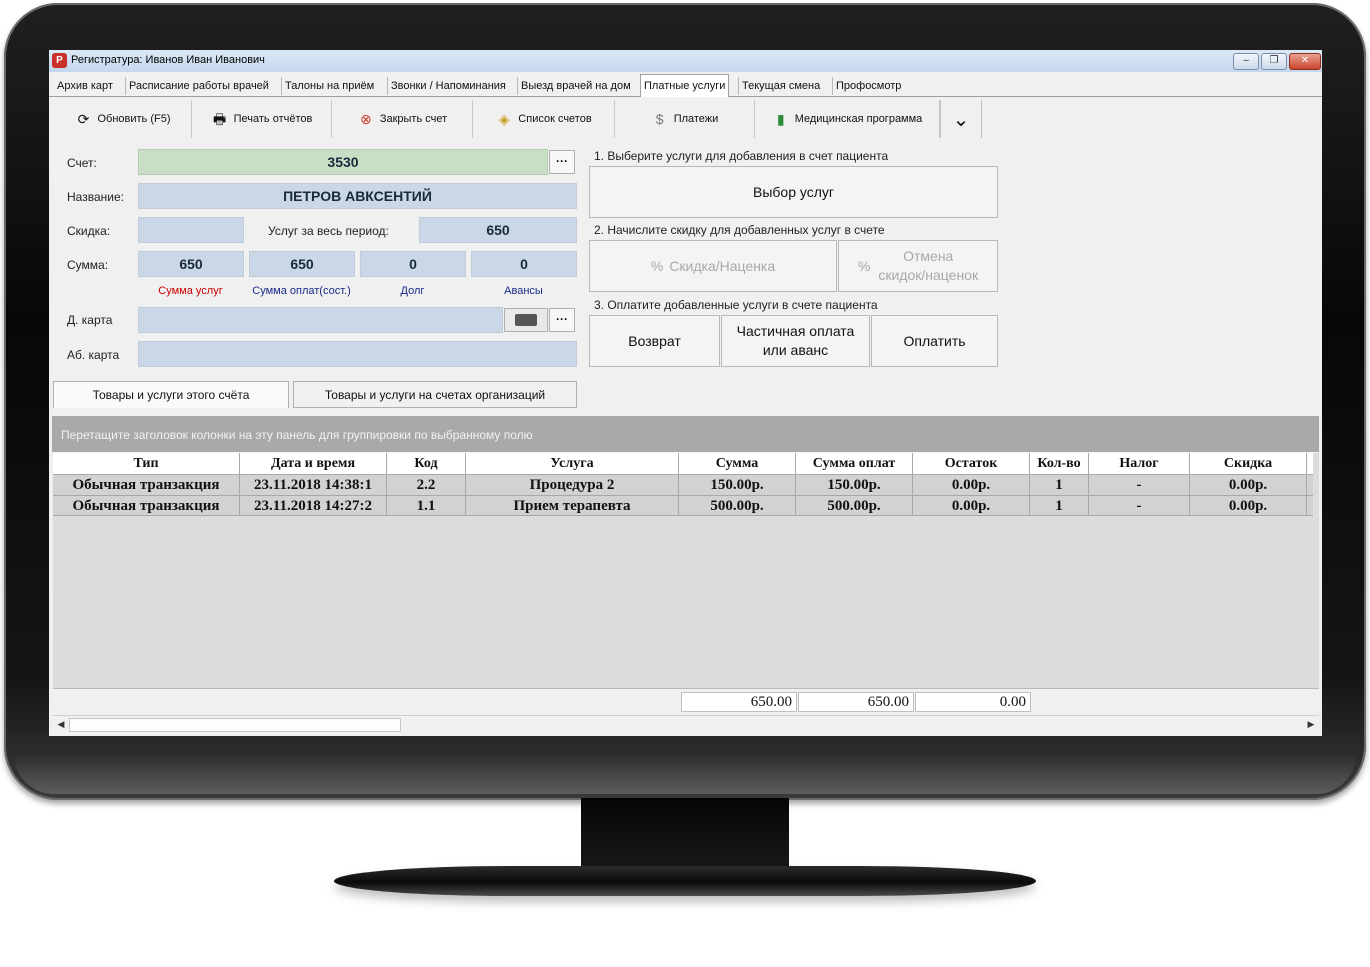 The height and width of the screenshot is (967, 1370). I want to click on col-tax: Налог, so click(1139, 463).